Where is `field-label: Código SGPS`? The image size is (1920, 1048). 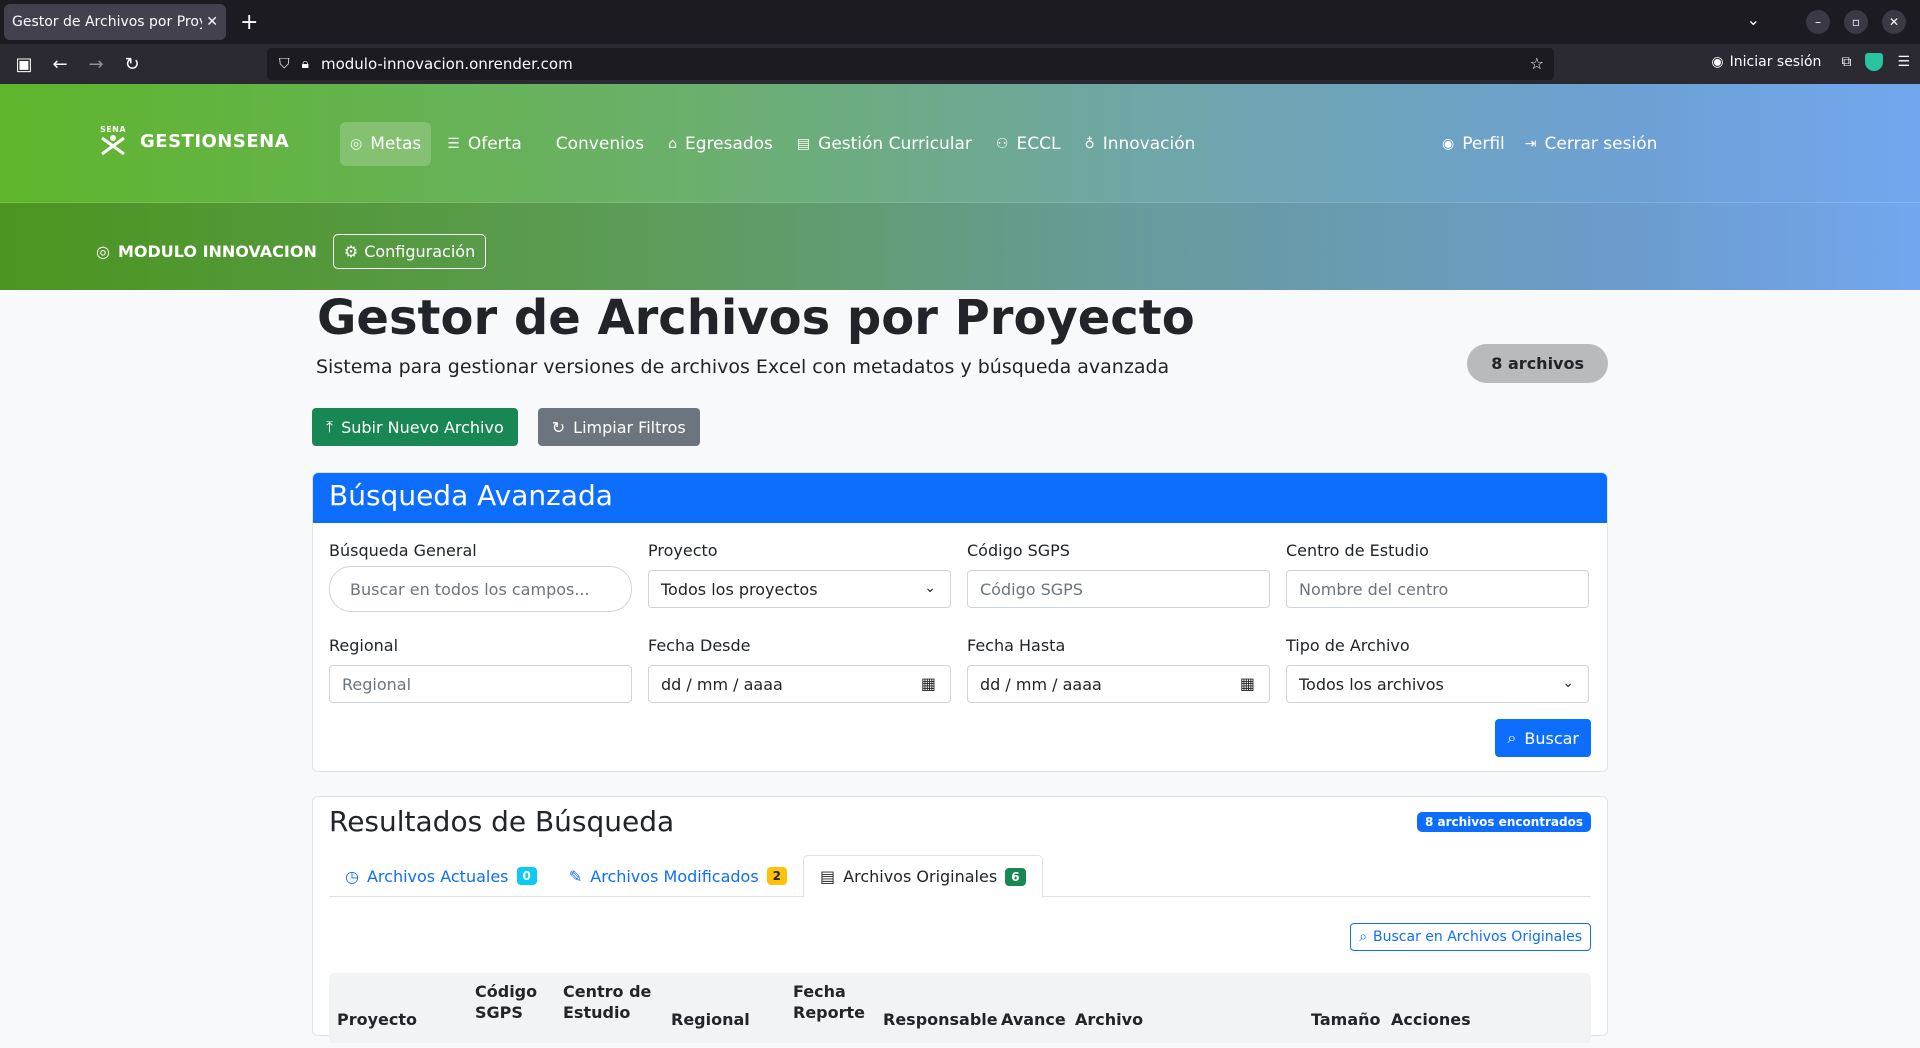 field-label: Código SGPS is located at coordinates (1018, 550).